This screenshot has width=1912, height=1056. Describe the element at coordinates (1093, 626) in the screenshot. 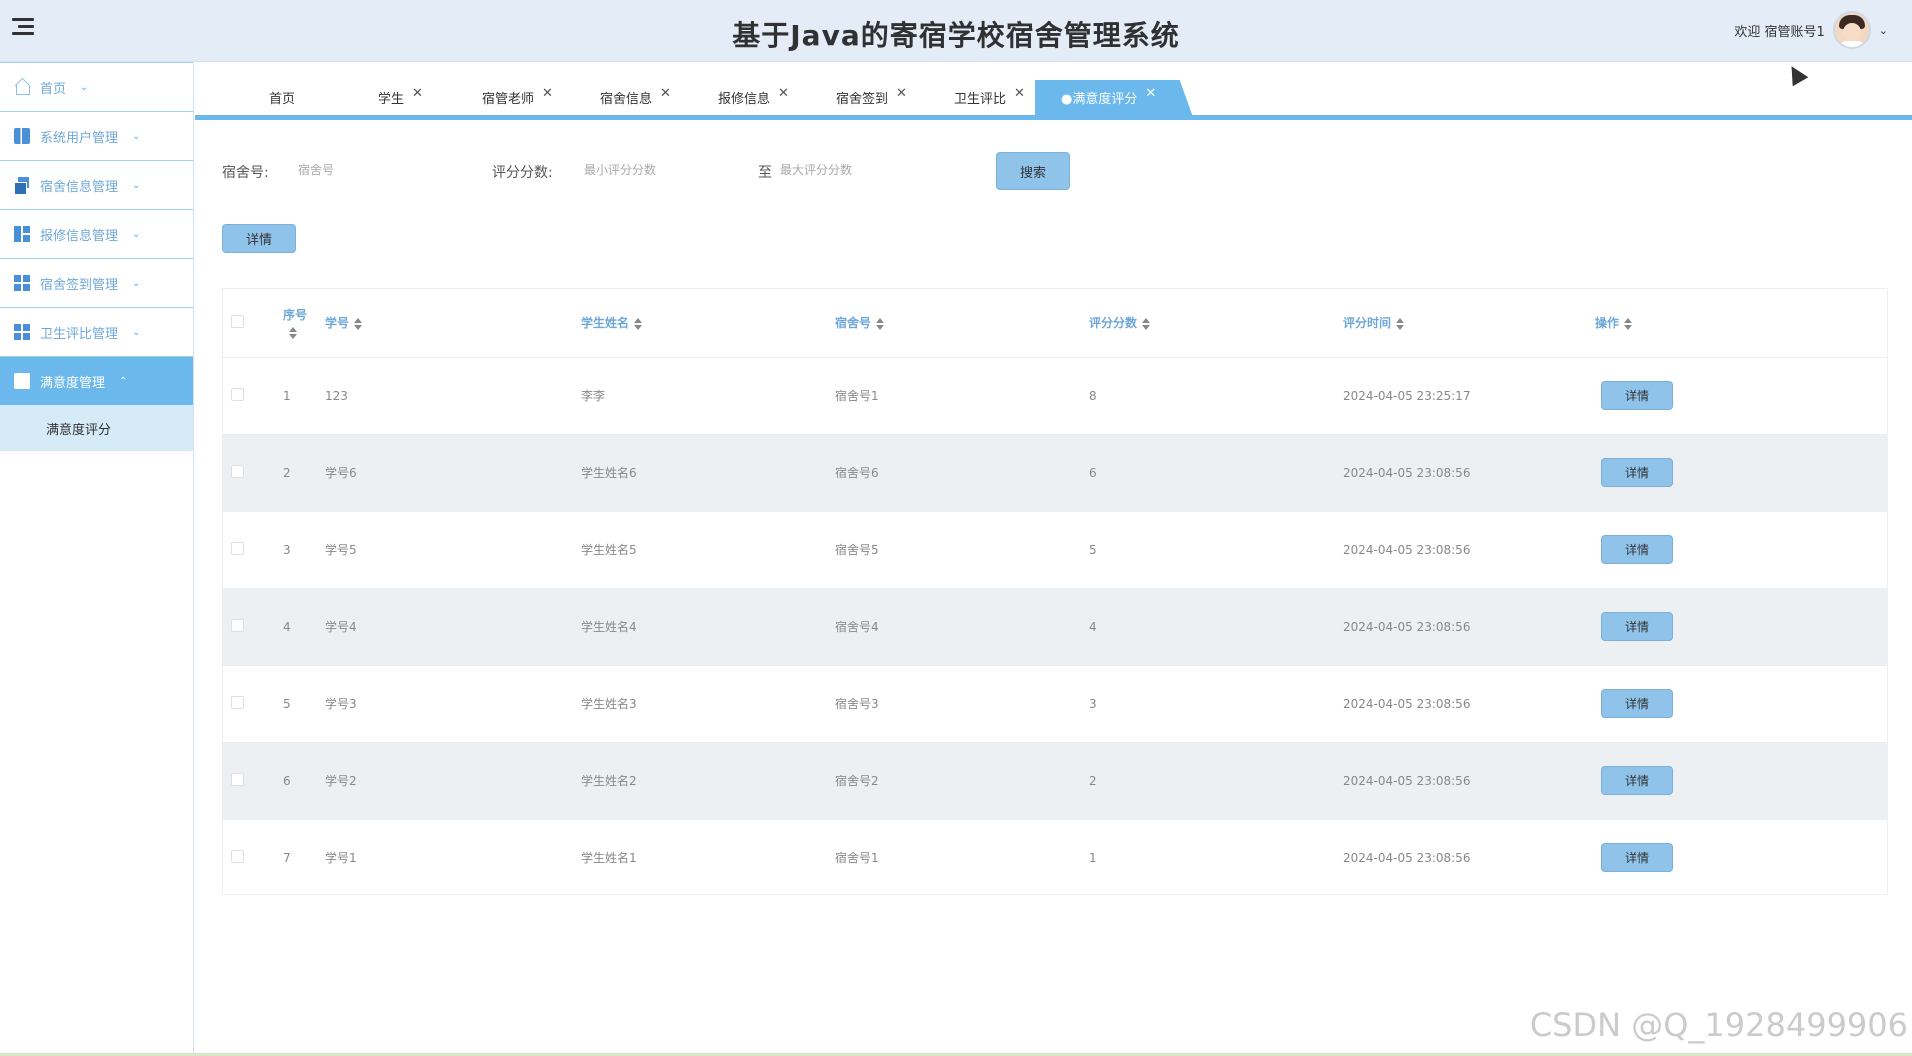

I see `cell-score: 4` at that location.